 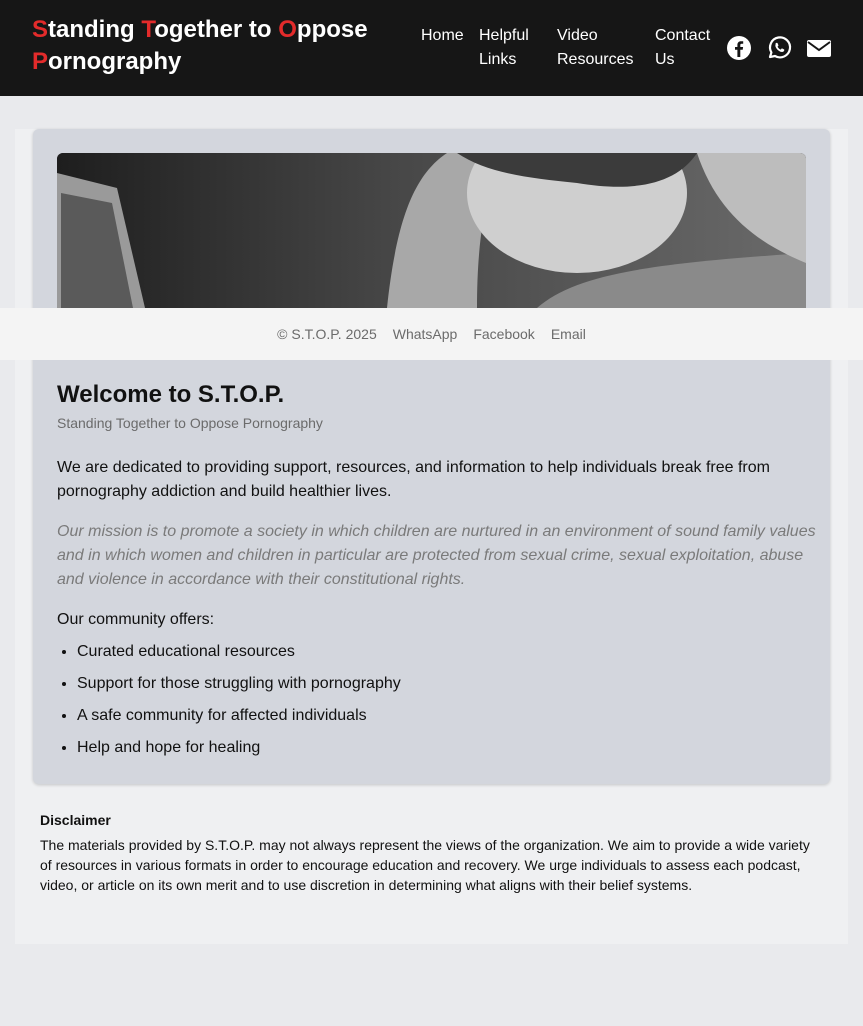 I want to click on footer-bar: © S.T.O.P. 2025 WhatsApp Facebook Email, so click(x=431, y=334).